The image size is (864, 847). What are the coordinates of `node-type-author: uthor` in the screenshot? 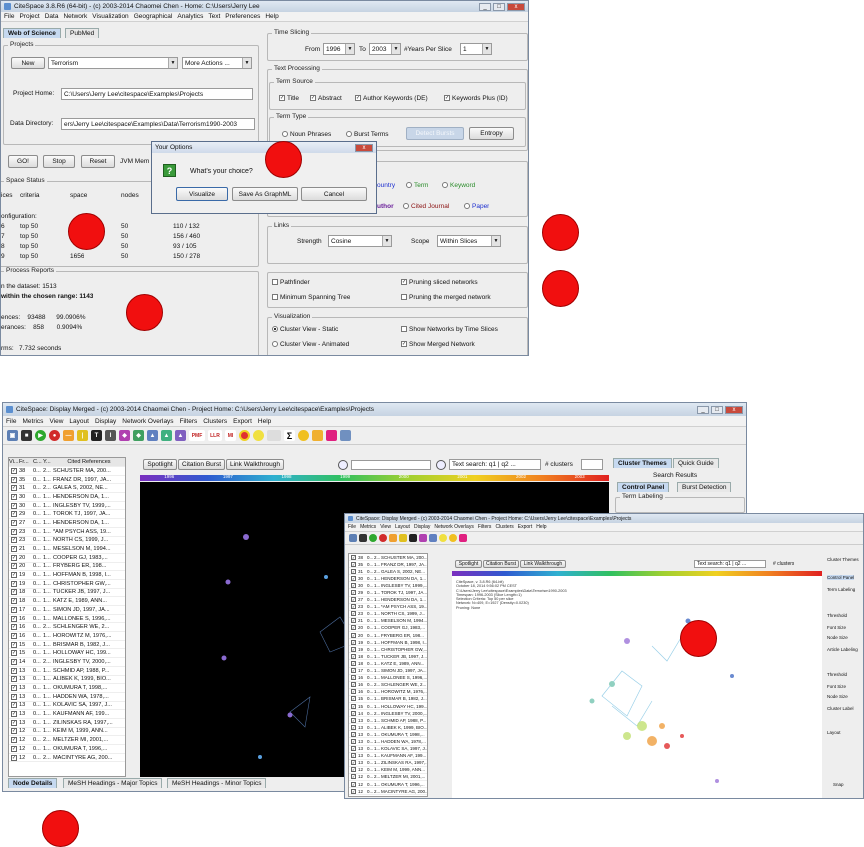 It's located at (385, 206).